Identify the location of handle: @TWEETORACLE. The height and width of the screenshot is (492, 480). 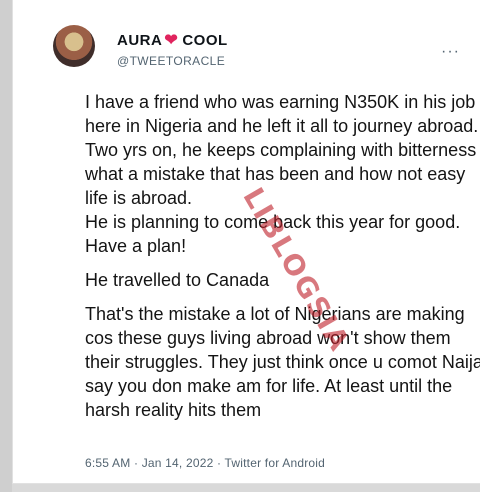
(171, 61).